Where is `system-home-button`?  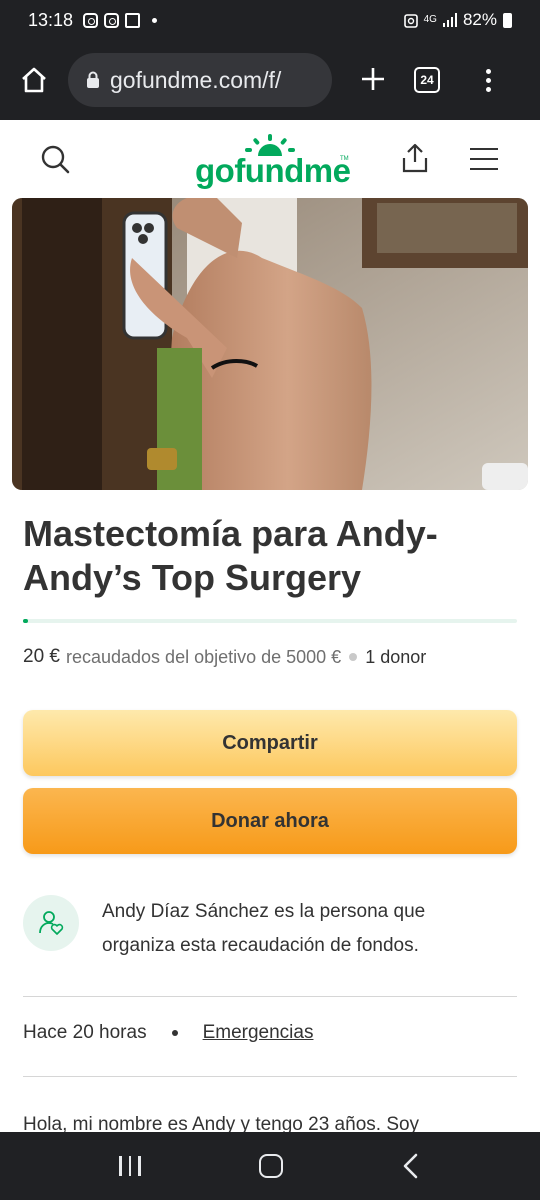
system-home-button is located at coordinates (270, 1166).